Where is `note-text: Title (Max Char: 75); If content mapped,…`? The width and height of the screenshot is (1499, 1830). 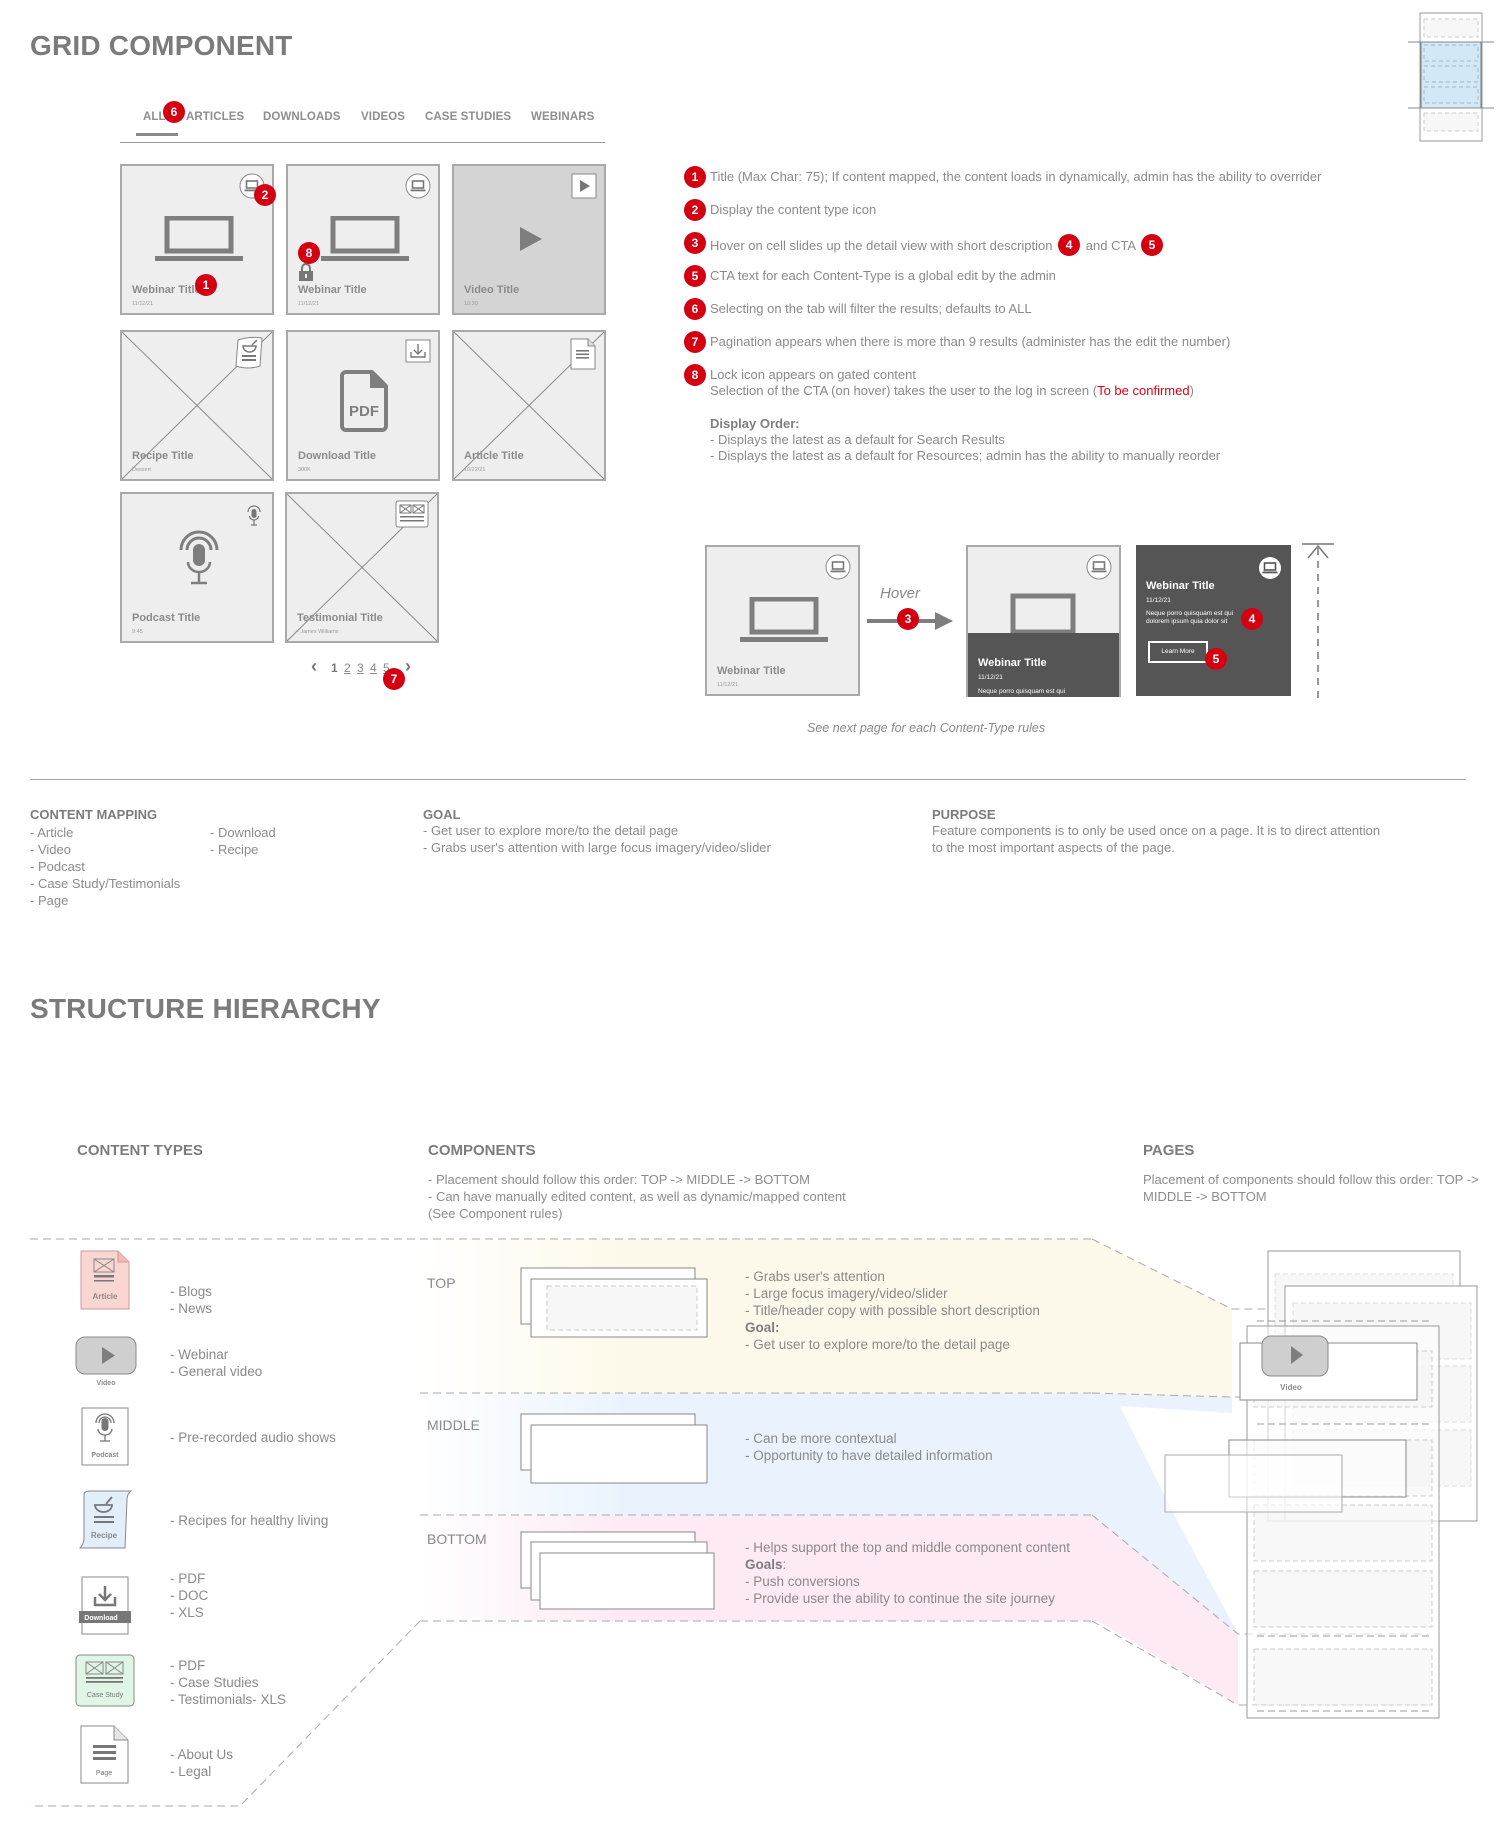
note-text: Title (Max Char: 75); If content mapped,… is located at coordinates (1016, 176).